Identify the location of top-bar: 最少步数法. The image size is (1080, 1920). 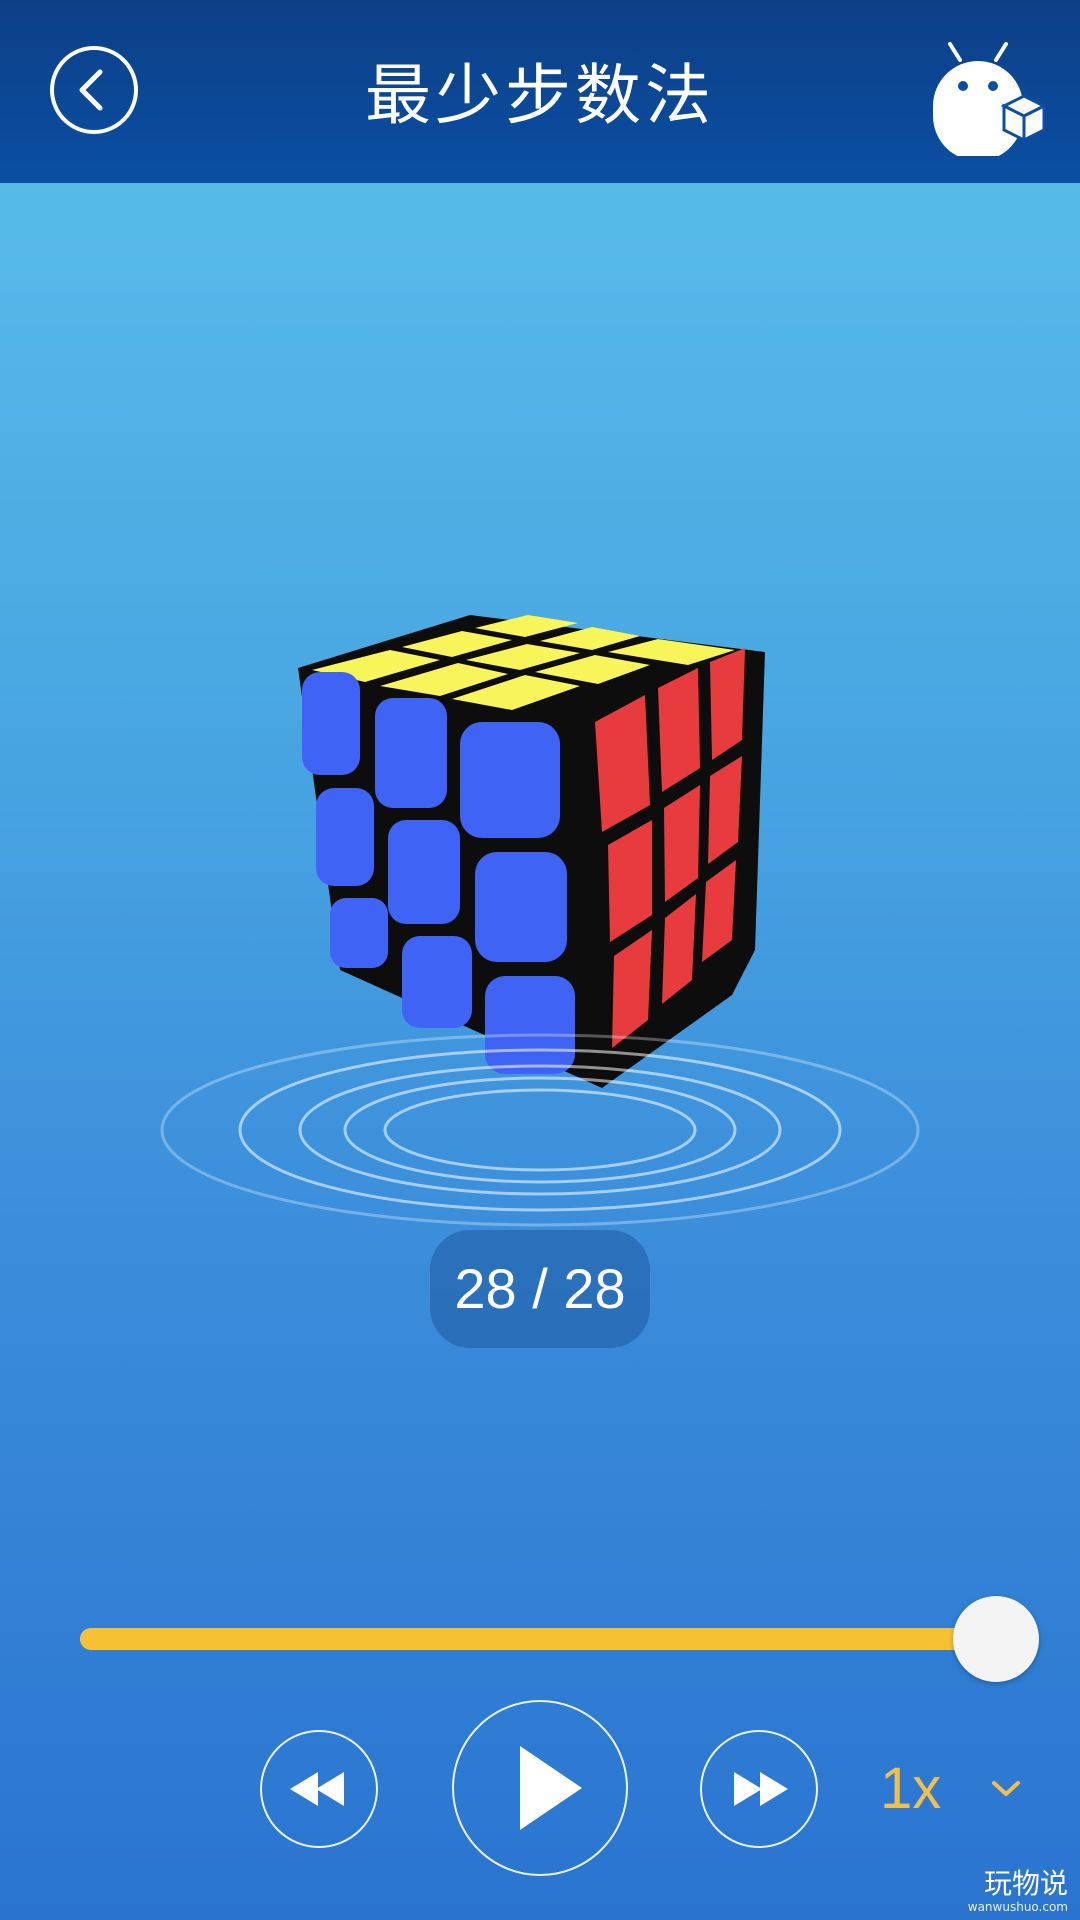
(540, 91).